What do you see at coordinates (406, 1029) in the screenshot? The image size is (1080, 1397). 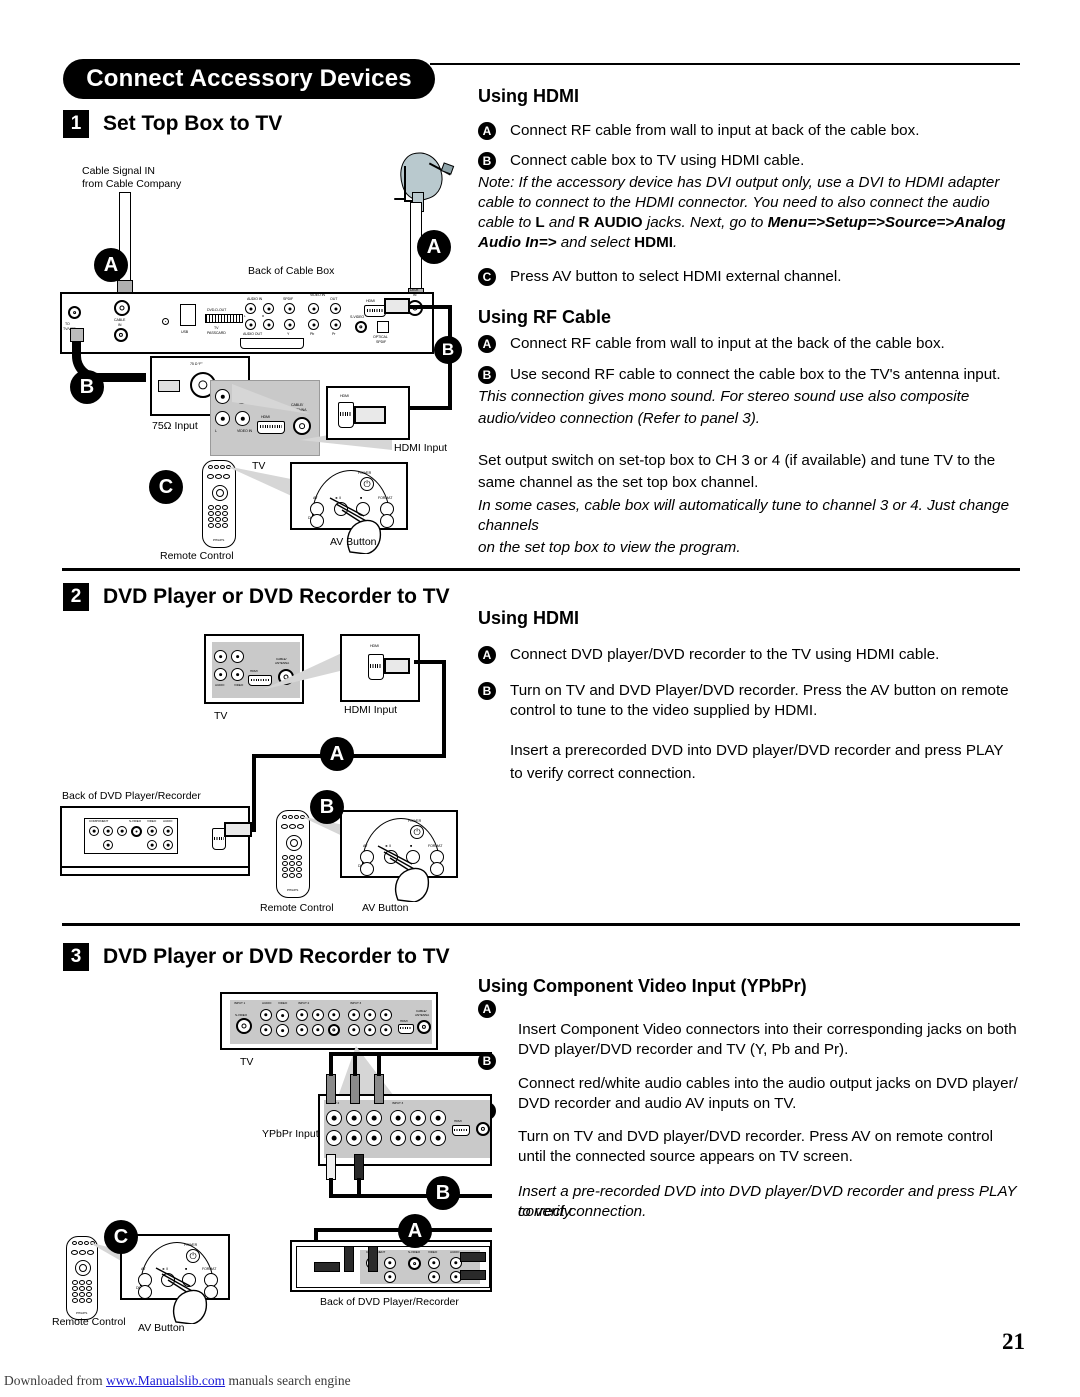 I see `tv3-hdmi-port` at bounding box center [406, 1029].